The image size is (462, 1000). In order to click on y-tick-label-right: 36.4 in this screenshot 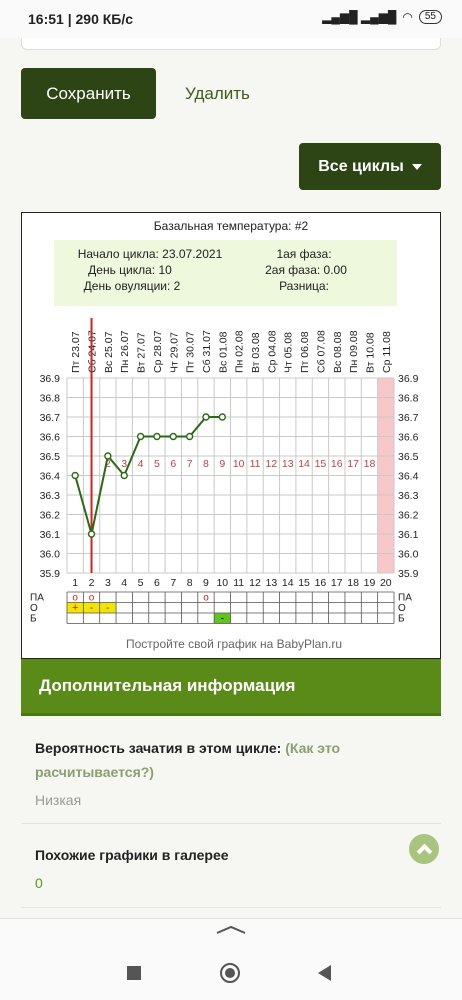, I will do `click(408, 477)`.